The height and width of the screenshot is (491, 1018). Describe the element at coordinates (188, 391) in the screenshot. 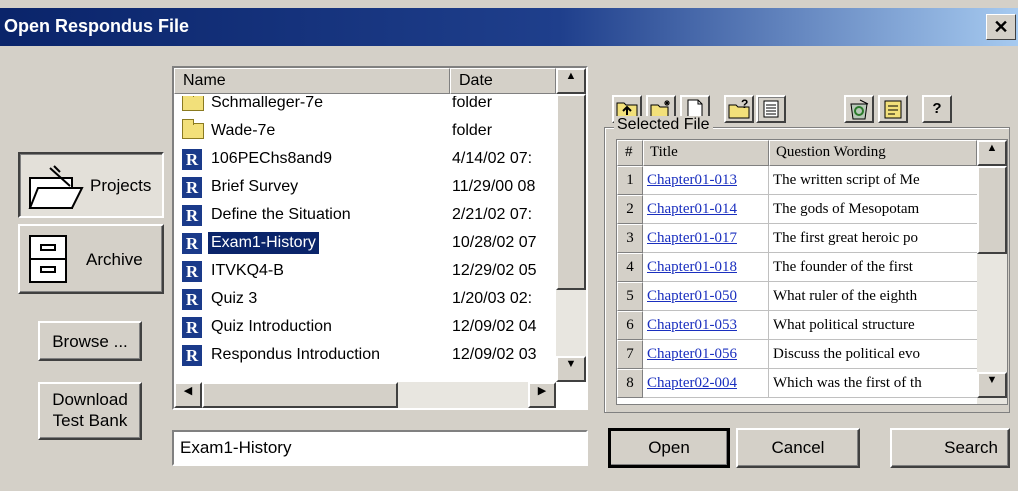

I see `arrow-left-icon: ◀` at that location.